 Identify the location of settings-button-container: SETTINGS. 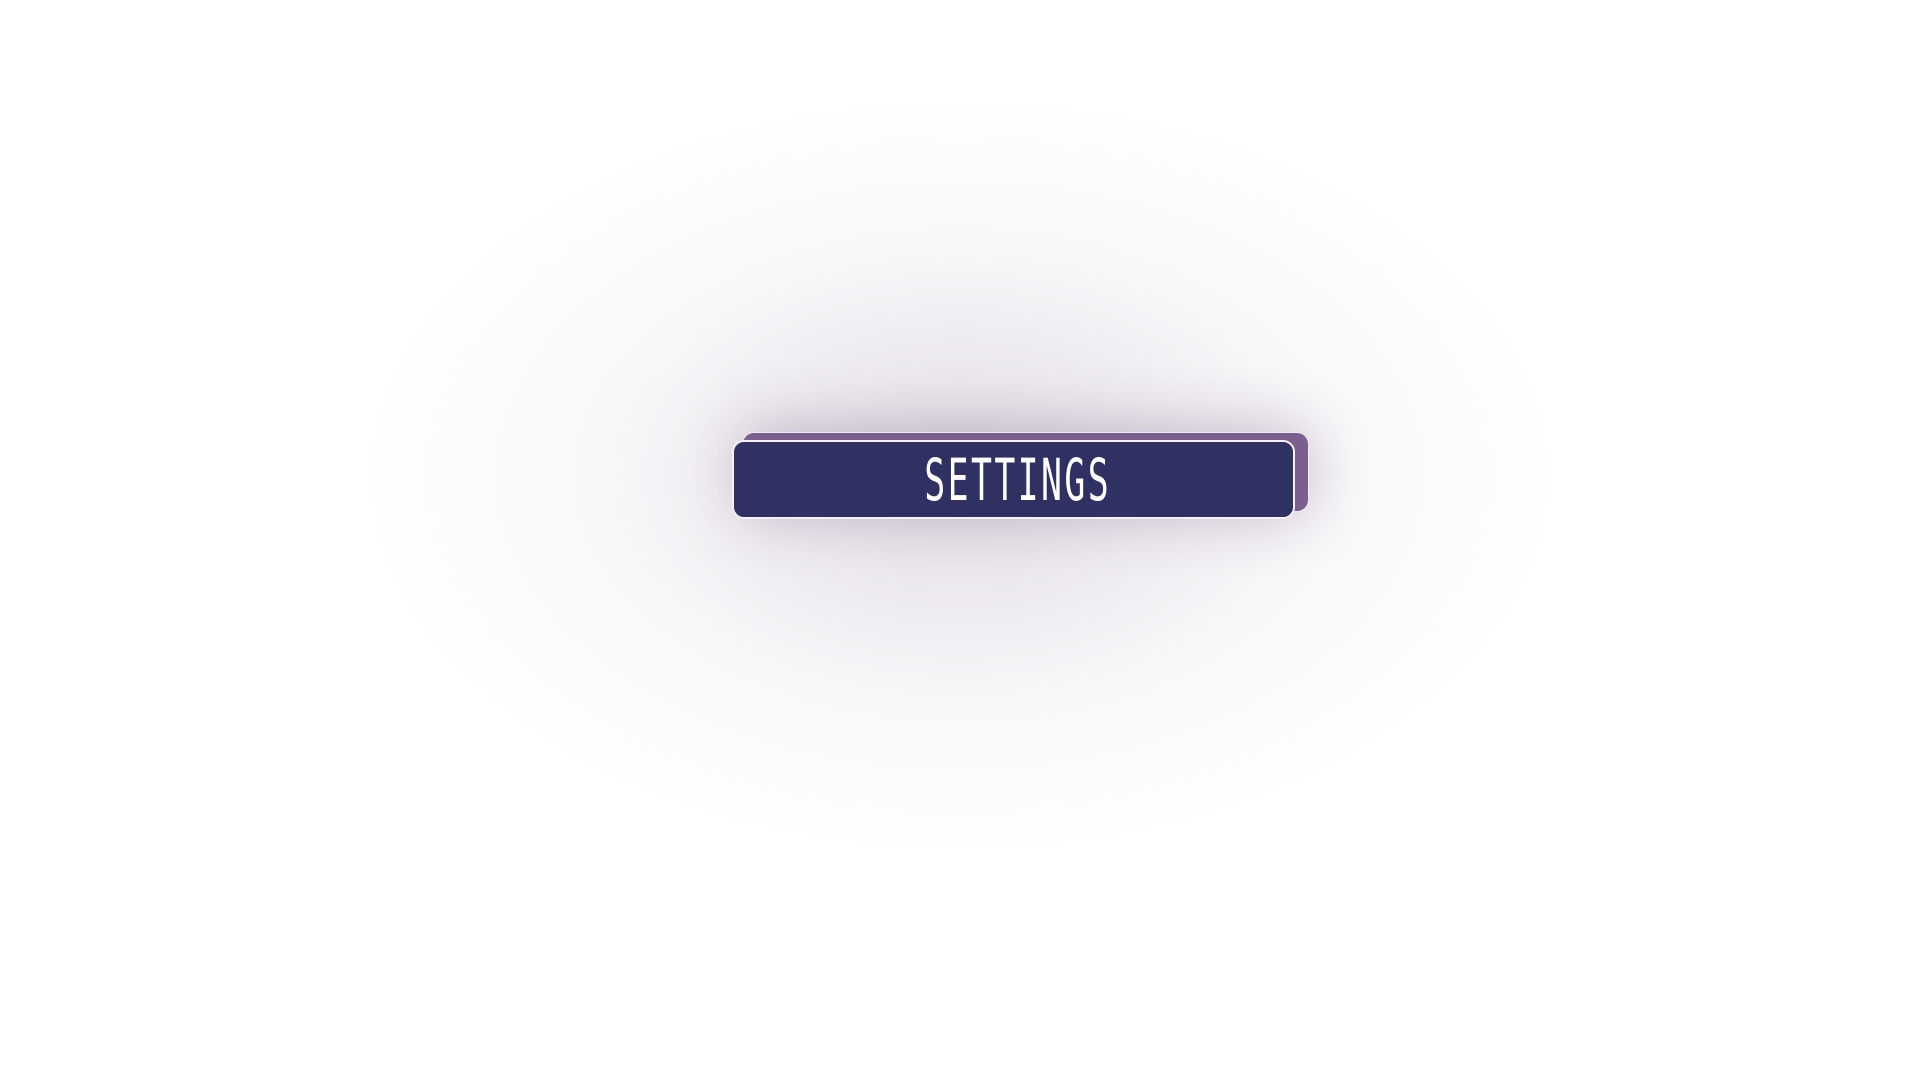
(1020, 477).